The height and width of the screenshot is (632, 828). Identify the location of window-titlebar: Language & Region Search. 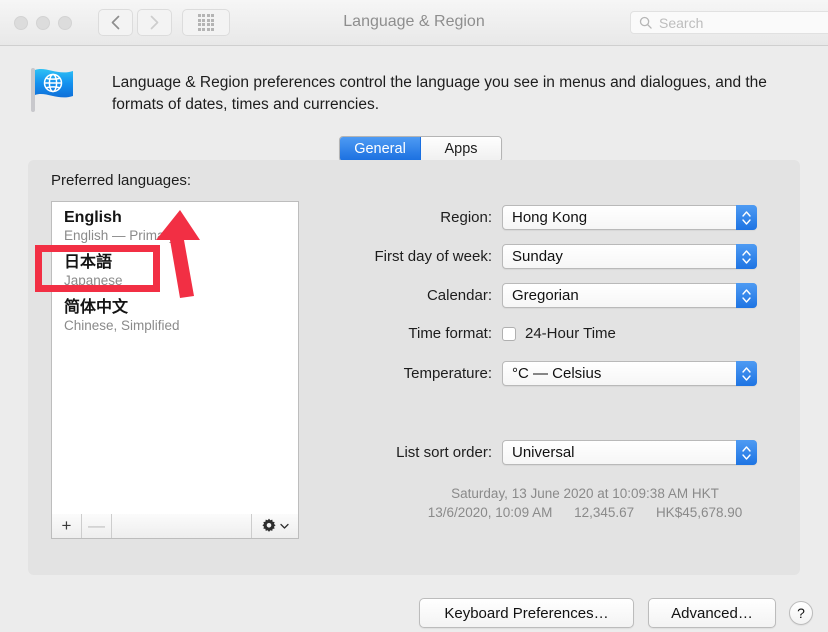
(414, 23).